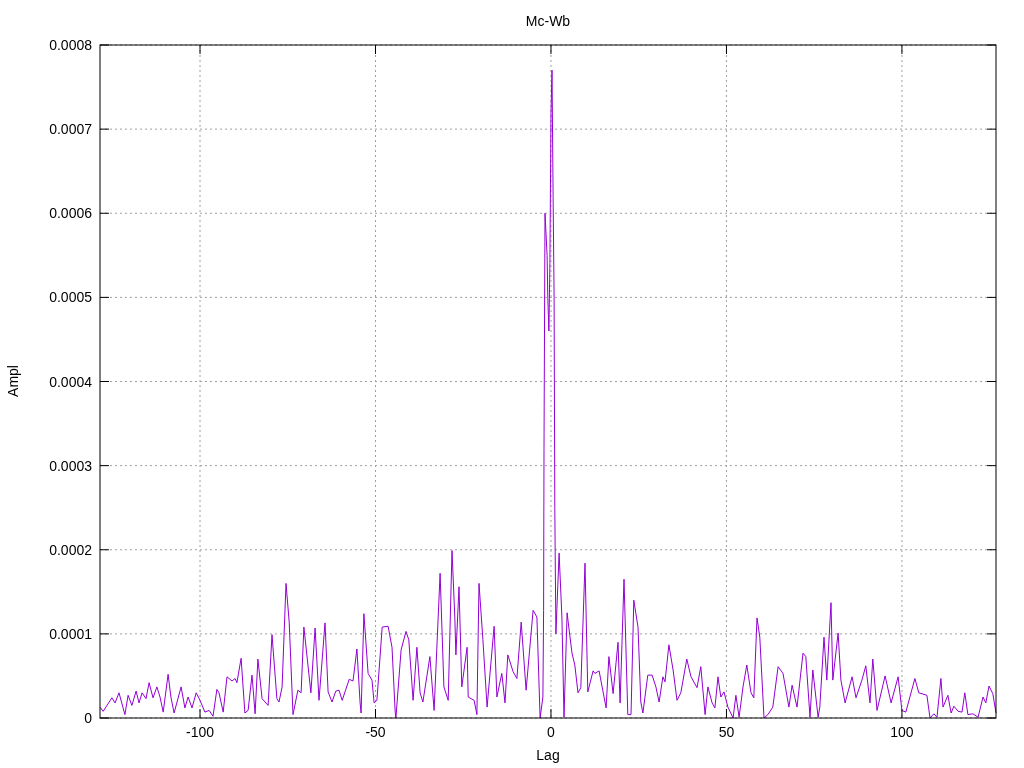 This screenshot has height=768, width=1024. Describe the element at coordinates (70, 381) in the screenshot. I see `y-tick-label: 0.0004` at that location.